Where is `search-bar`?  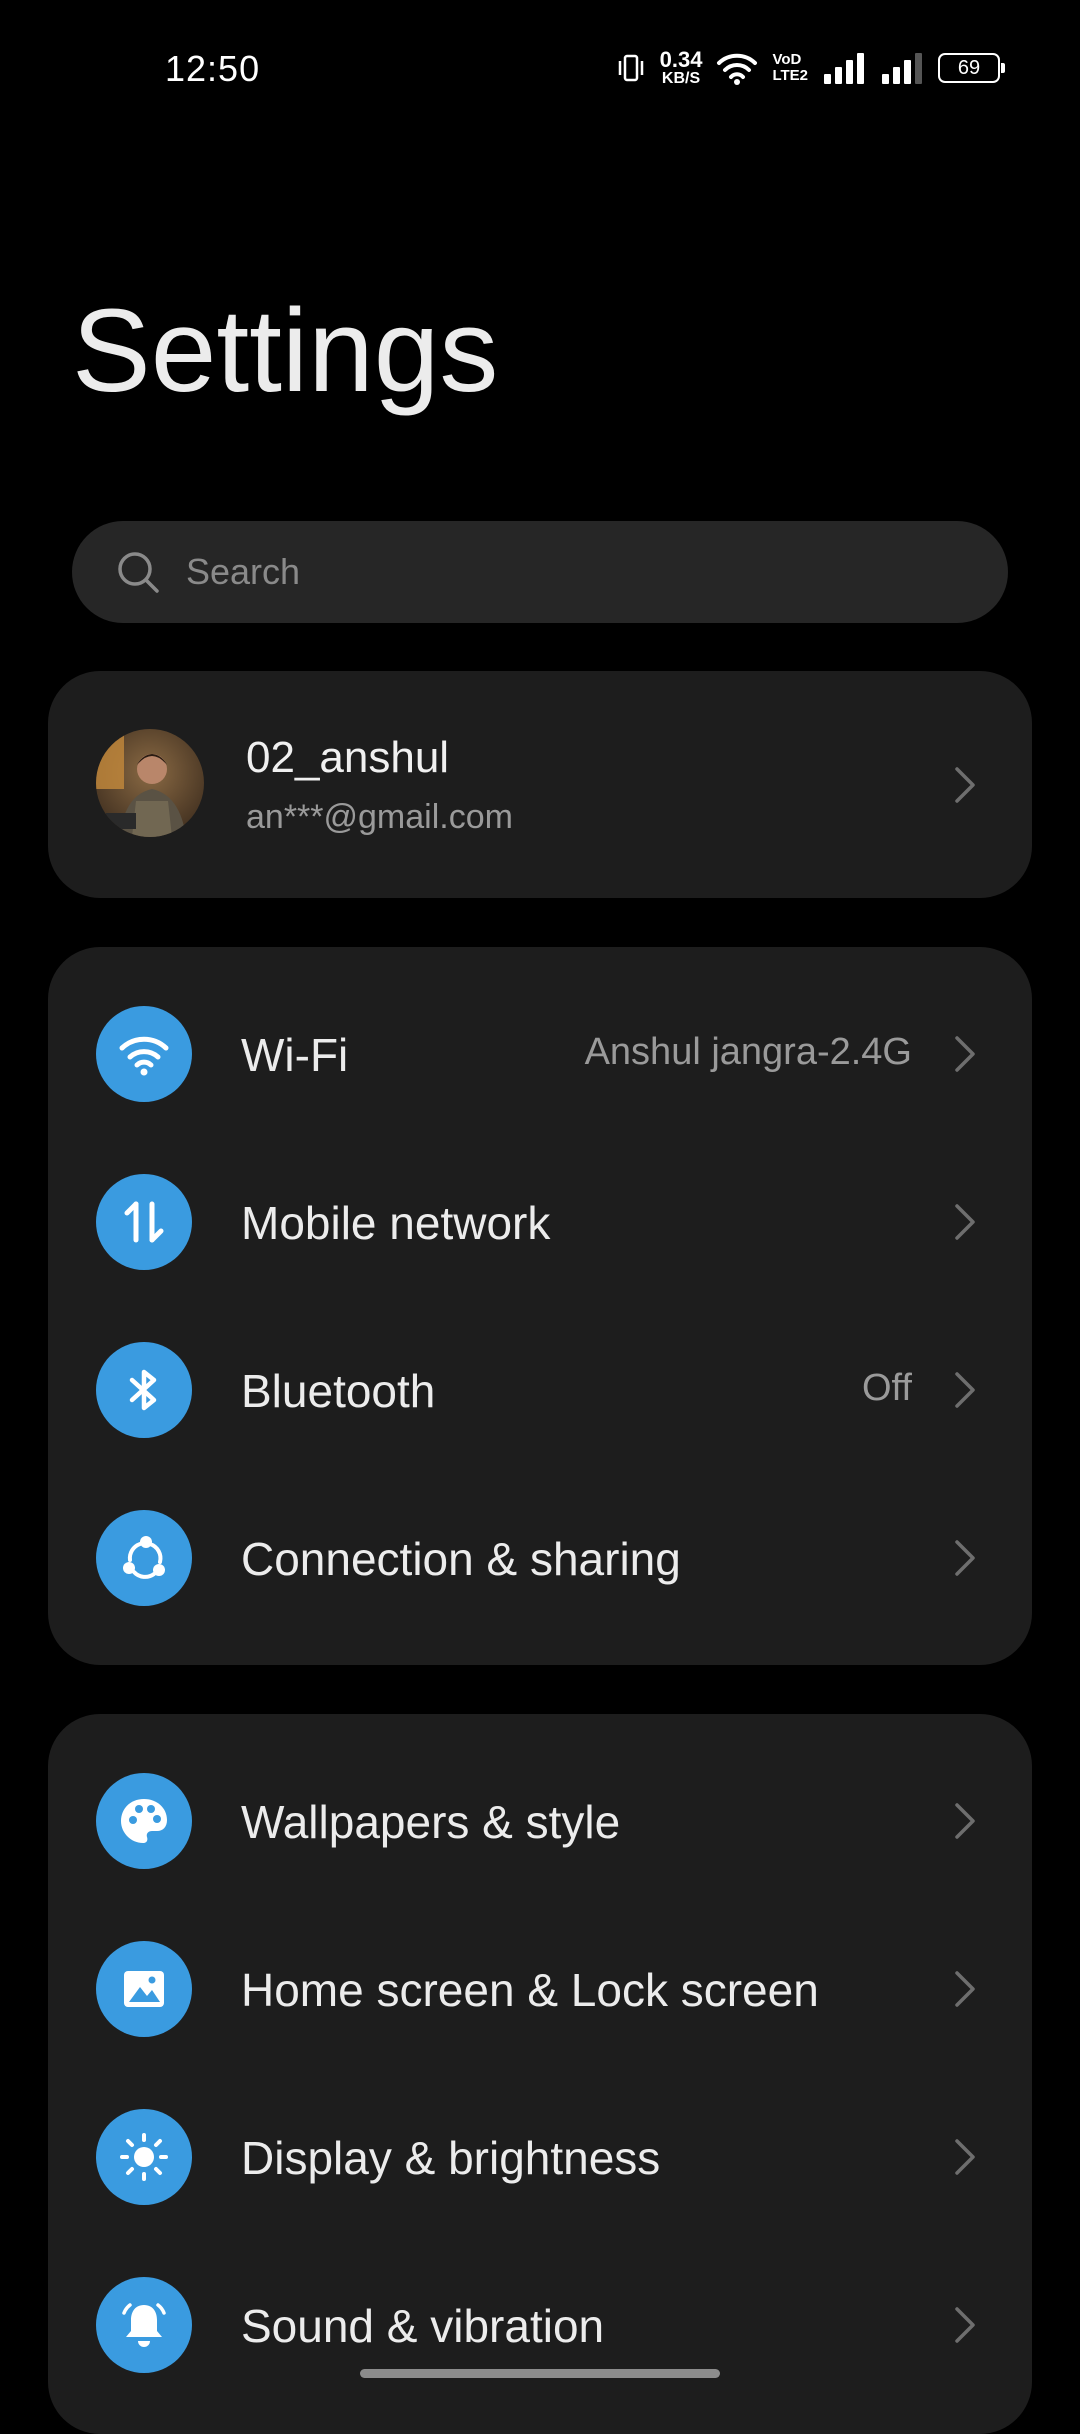
search-bar is located at coordinates (540, 572).